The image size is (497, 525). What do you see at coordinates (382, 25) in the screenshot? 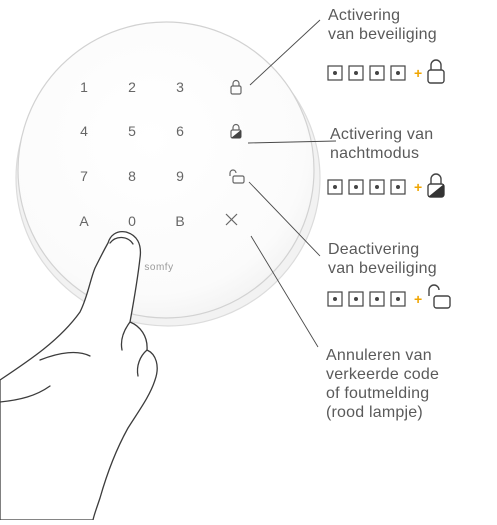
I see `callout-activate-security: Activering van beveiliging` at bounding box center [382, 25].